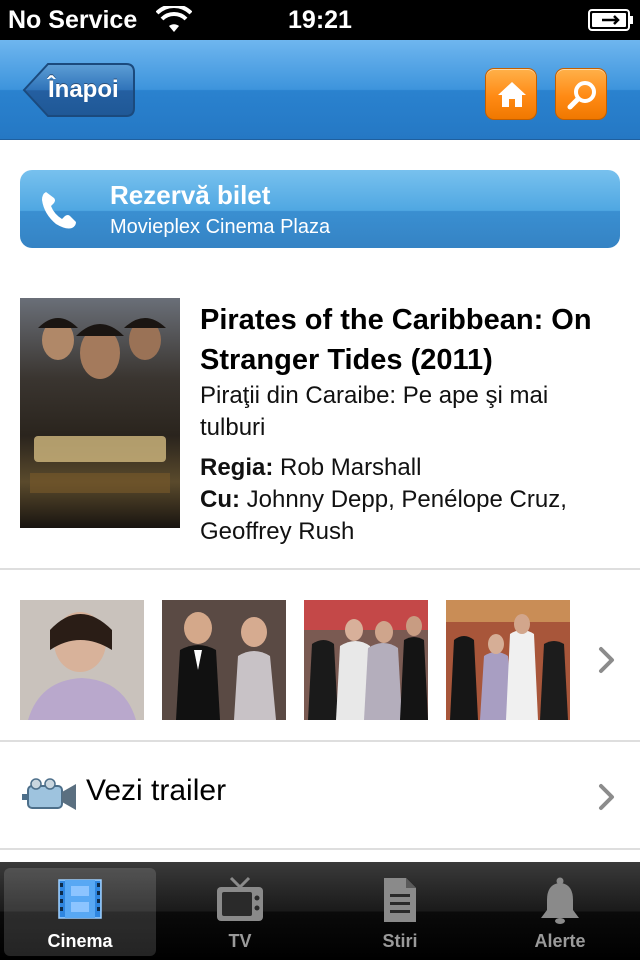 The height and width of the screenshot is (960, 640). Describe the element at coordinates (240, 898) in the screenshot. I see `tv-icon` at that location.